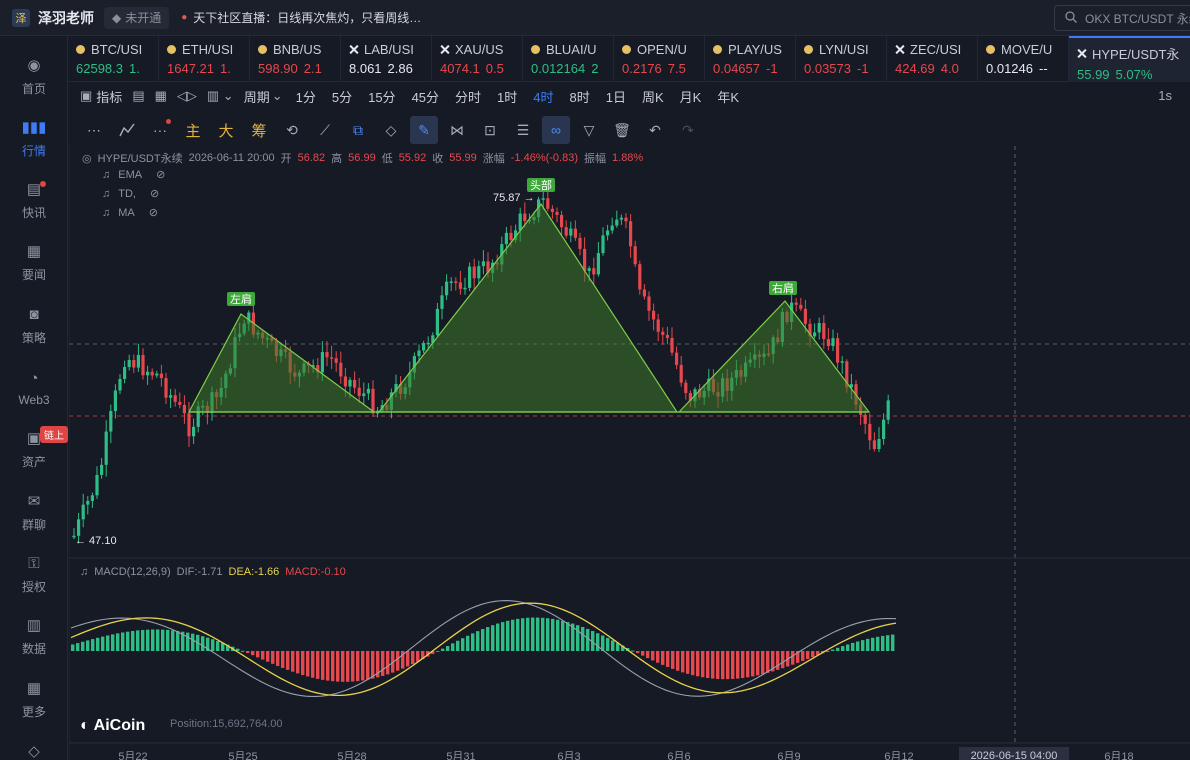  I want to click on sidebar-item-3: ▦ 要闻, so click(34, 263).